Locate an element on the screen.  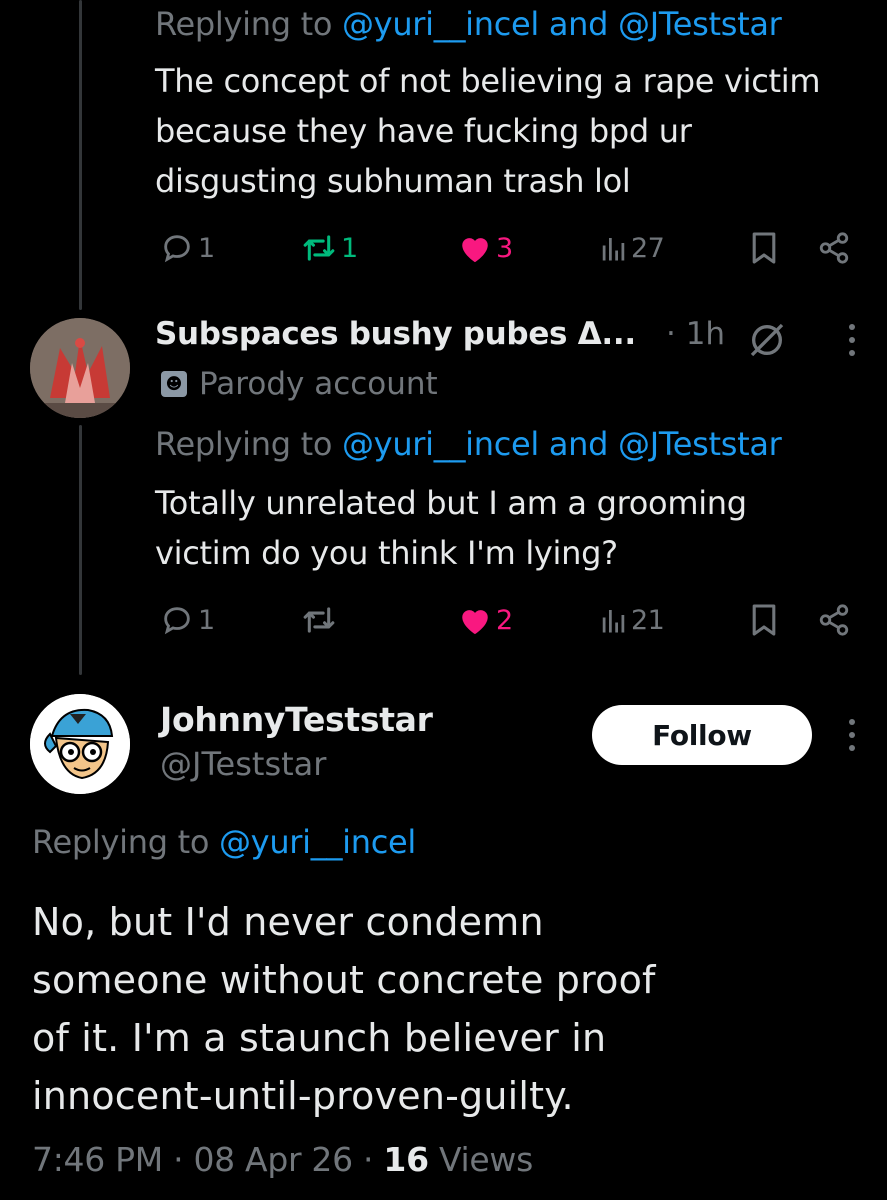
repost-button: 1 is located at coordinates (329, 248).